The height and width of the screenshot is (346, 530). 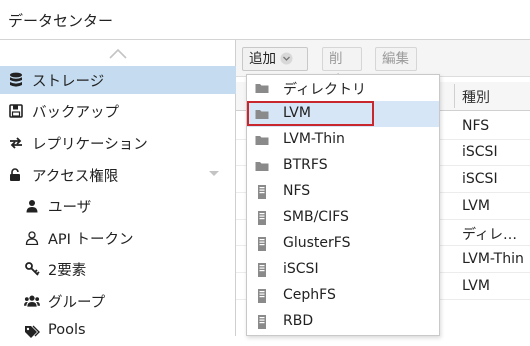 I want to click on menu-item-lvm-thin: LVM-Thin, so click(x=343, y=140).